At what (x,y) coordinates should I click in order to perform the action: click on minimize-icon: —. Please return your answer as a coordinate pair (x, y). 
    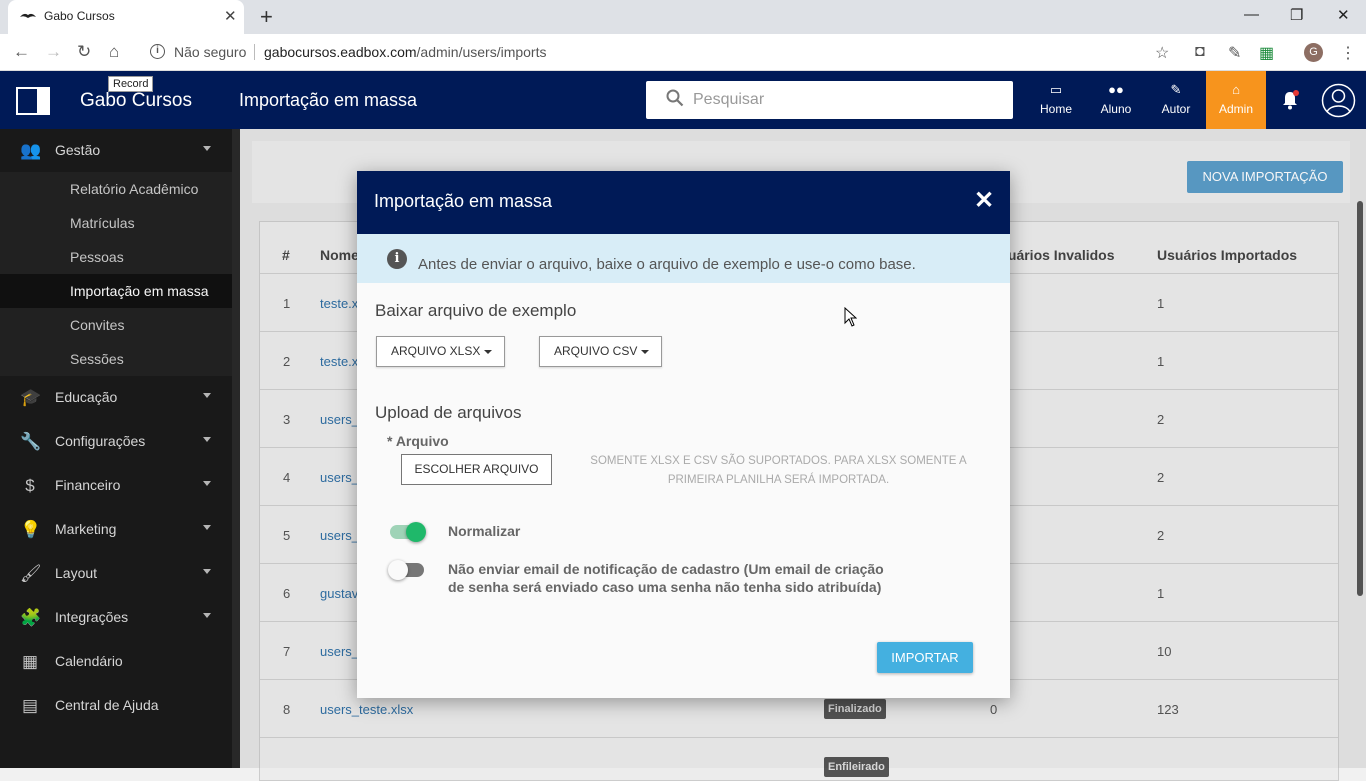
    Looking at the image, I should click on (1251, 14).